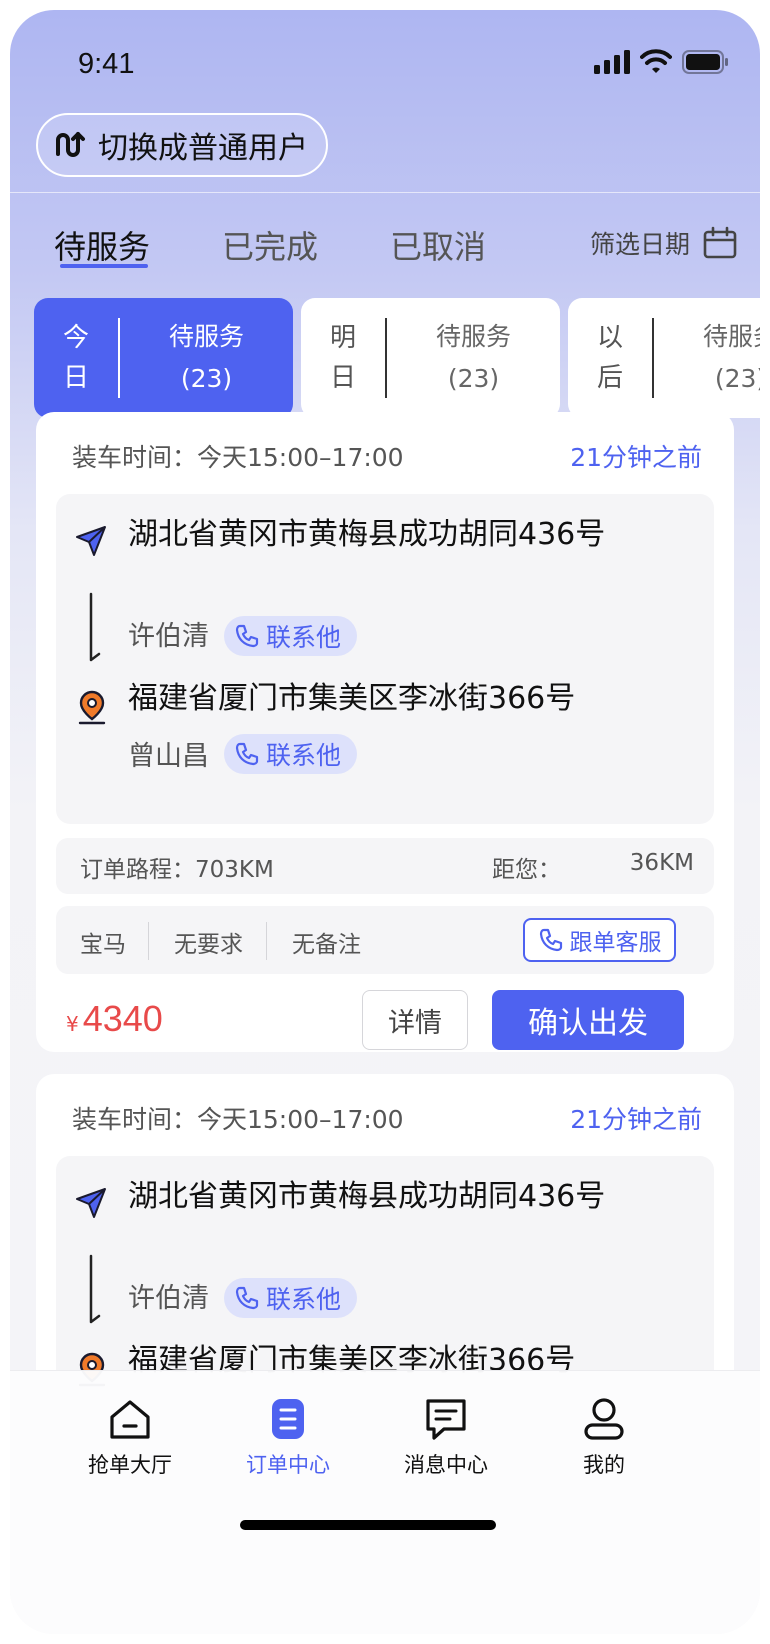 The height and width of the screenshot is (1644, 770). Describe the element at coordinates (203, 148) in the screenshot. I see `switch-role-label: 切换成普通用户` at that location.